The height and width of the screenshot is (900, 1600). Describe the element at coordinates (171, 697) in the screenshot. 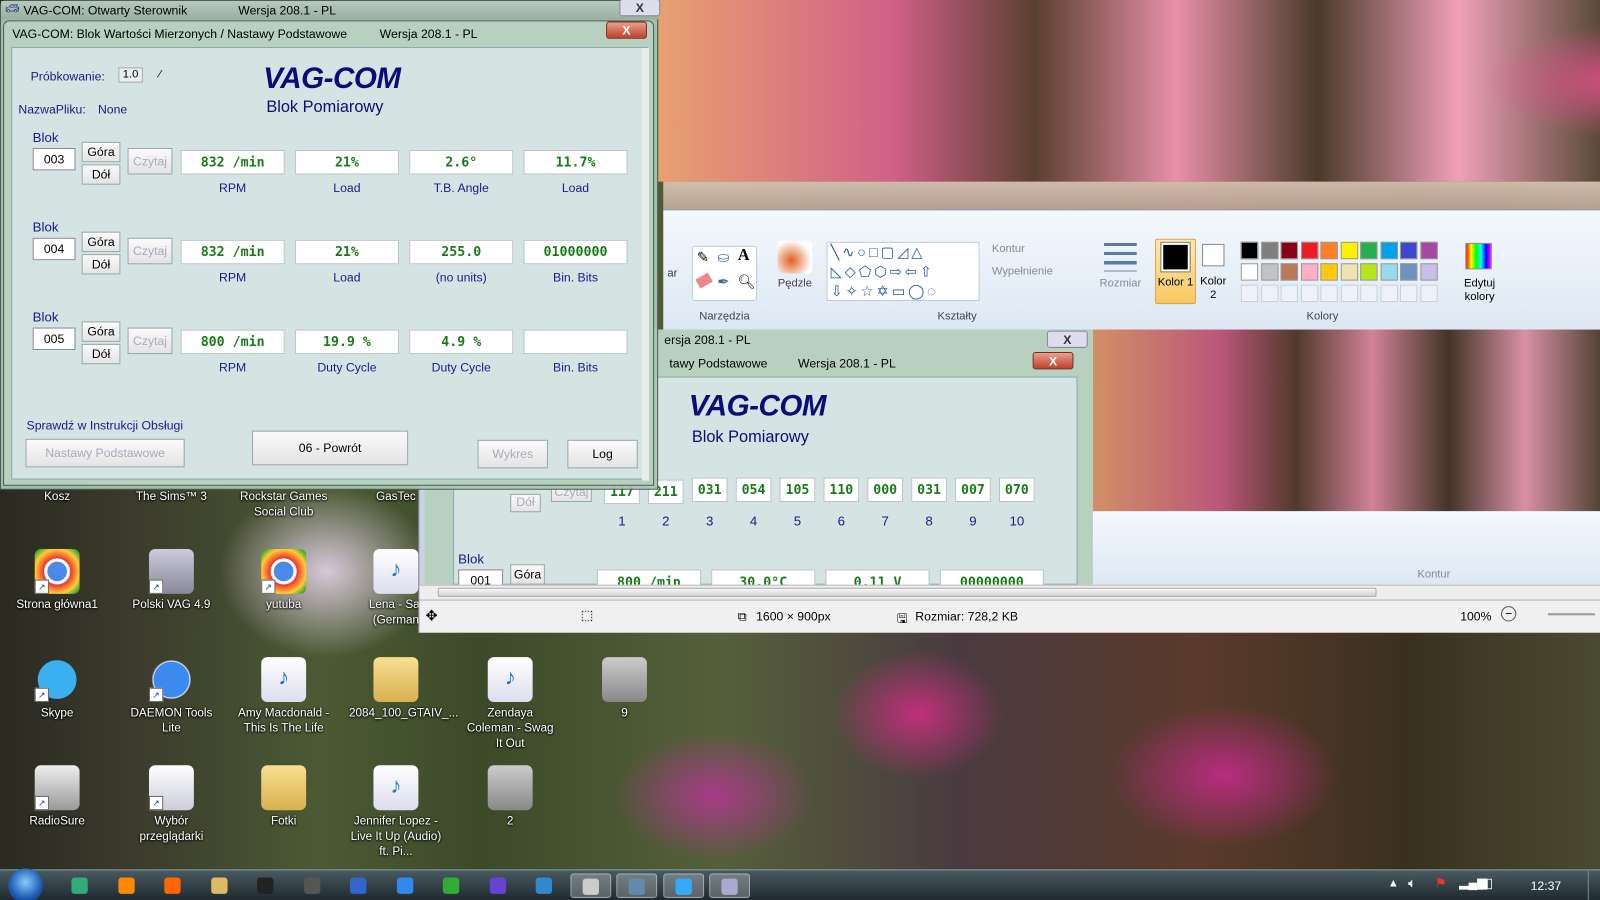

I see `desktop-icon-daemon-tools: ↗ DAEMON Tools Lite` at that location.